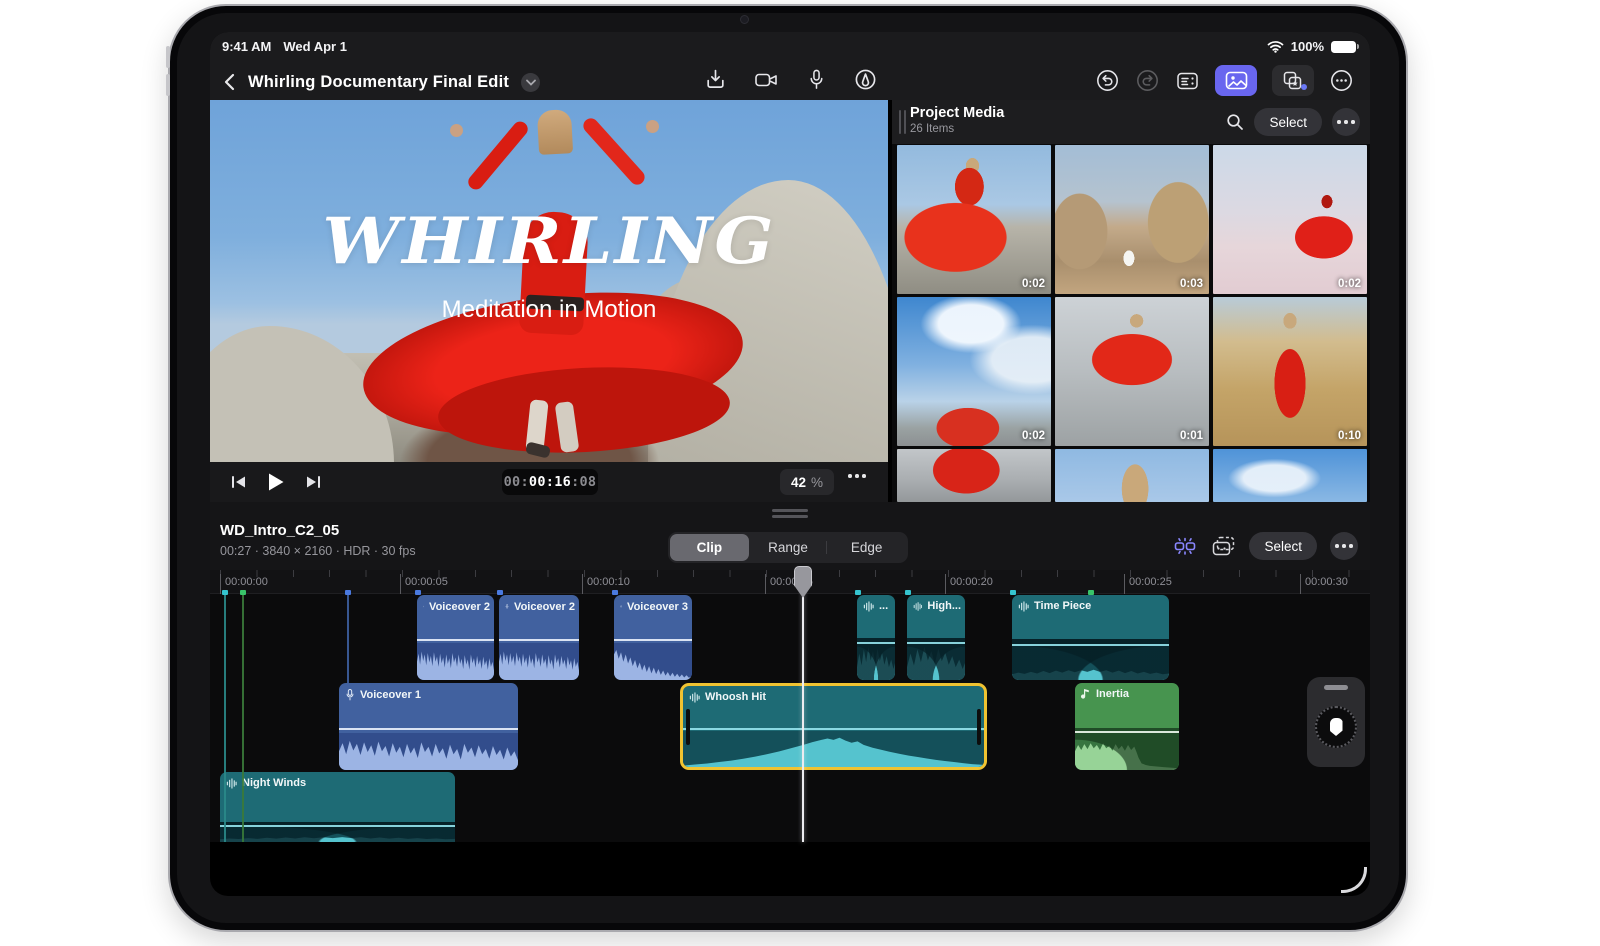  What do you see at coordinates (276, 482) in the screenshot?
I see `play-button` at bounding box center [276, 482].